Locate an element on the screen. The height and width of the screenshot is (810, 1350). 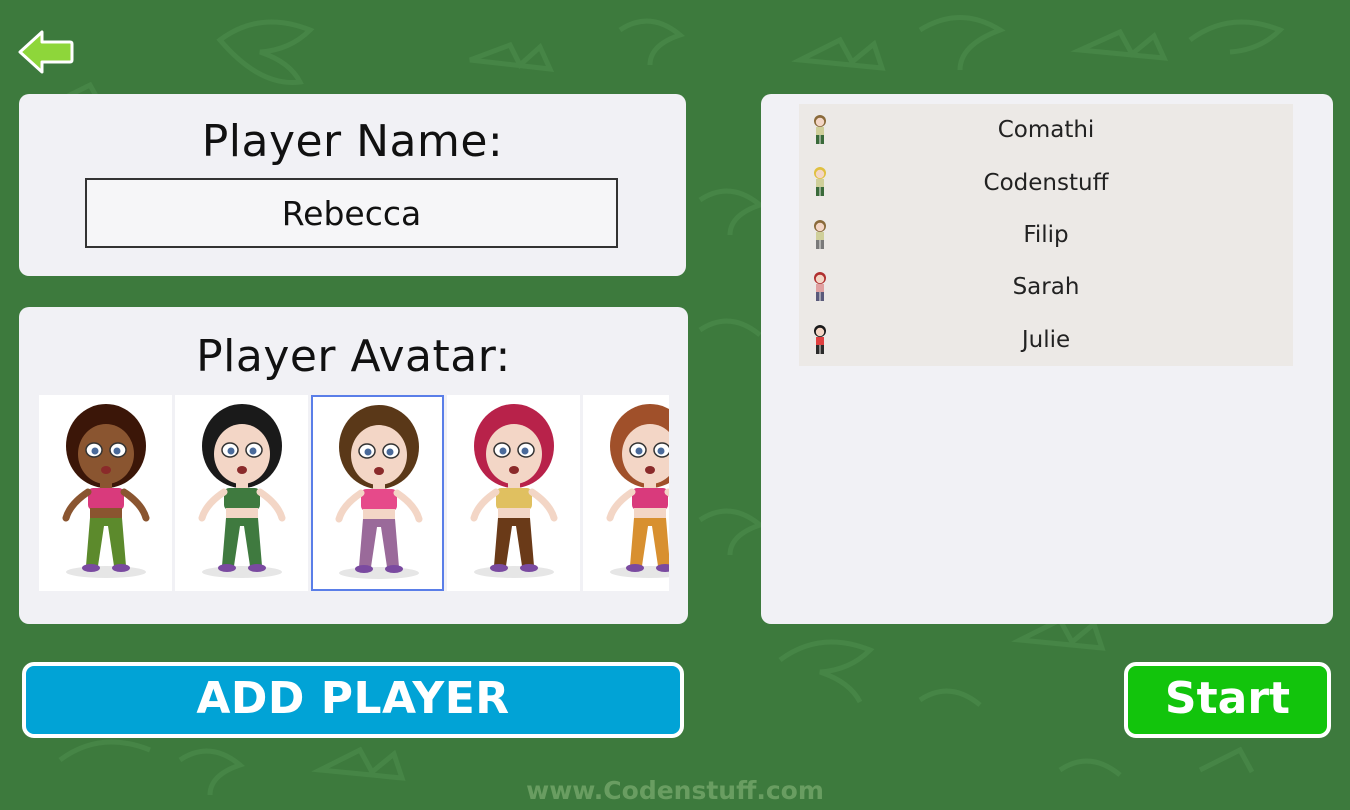
player-list: Comathi Codenstuff Filip Sarah Julie is located at coordinates (1046, 235).